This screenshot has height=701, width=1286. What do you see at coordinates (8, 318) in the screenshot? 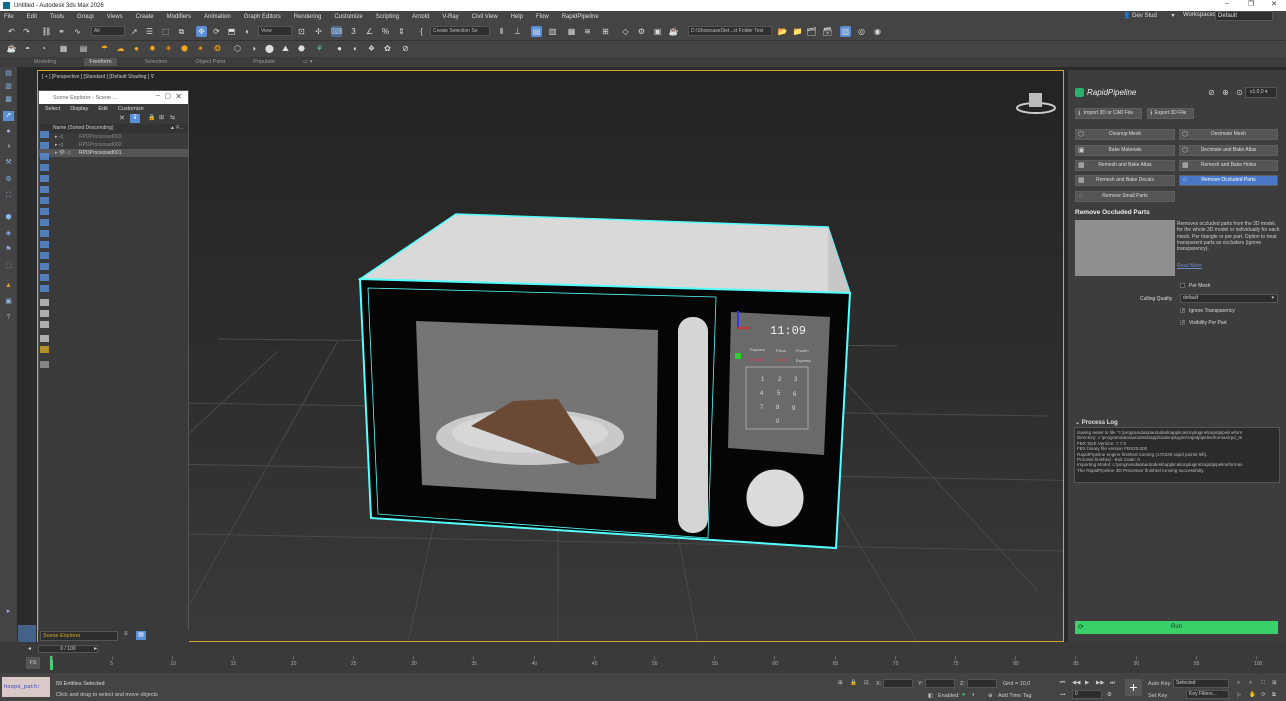
I see `help-icon: ?` at bounding box center [8, 318].